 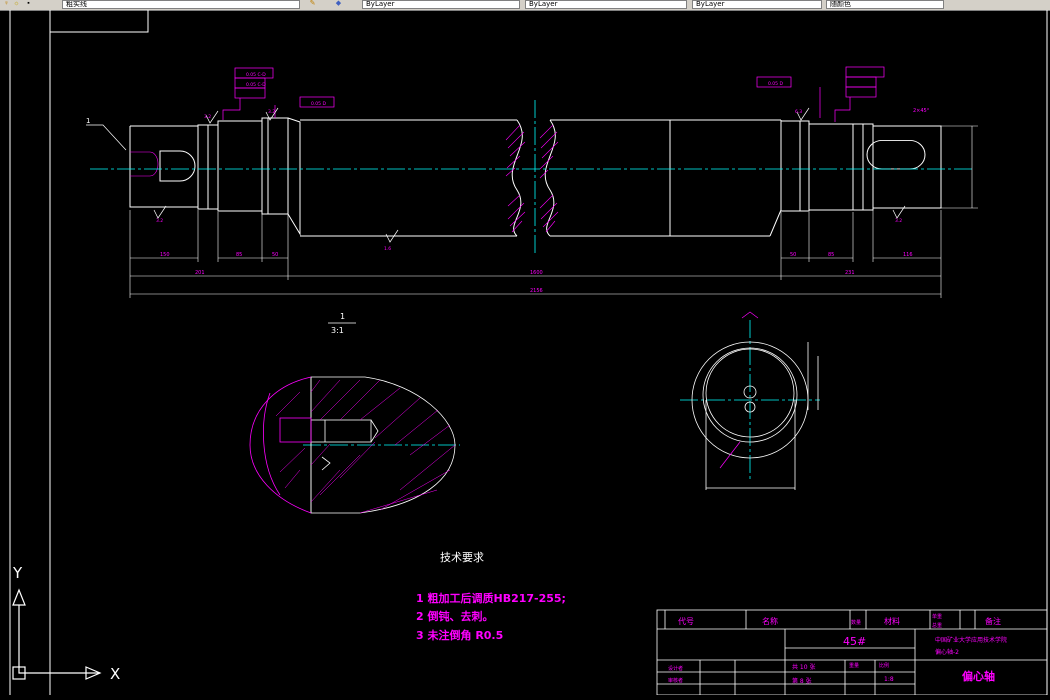 I want to click on linetype-label-1: ByLayer, so click(x=380, y=4).